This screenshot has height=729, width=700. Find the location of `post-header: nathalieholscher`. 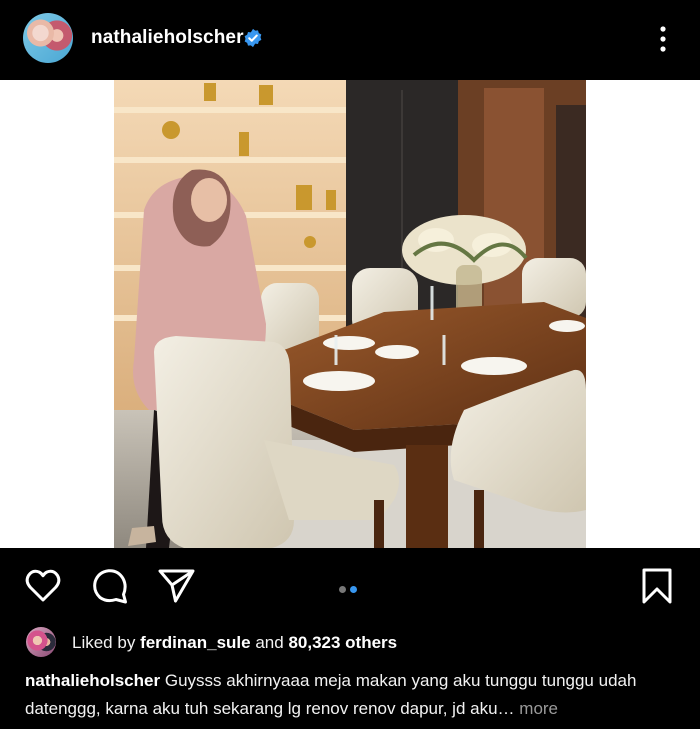

post-header: nathalieholscher is located at coordinates (350, 40).